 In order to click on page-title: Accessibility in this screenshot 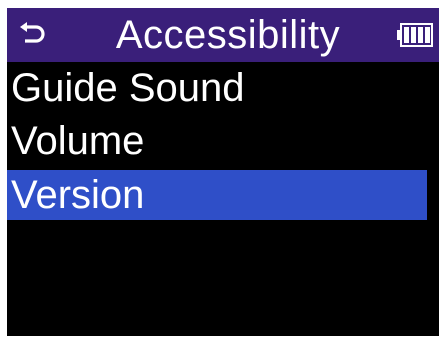, I will do `click(228, 35)`.